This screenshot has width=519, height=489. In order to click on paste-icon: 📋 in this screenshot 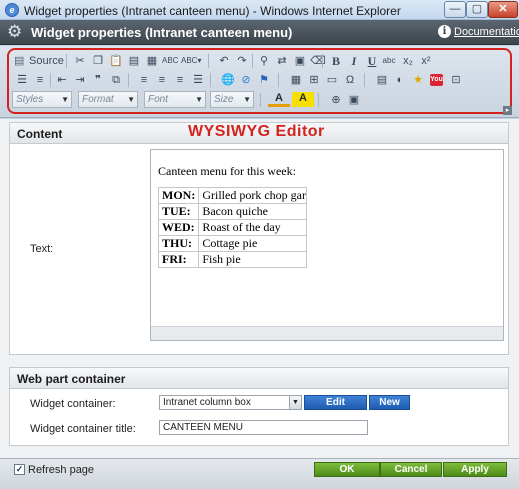, I will do `click(116, 61)`.